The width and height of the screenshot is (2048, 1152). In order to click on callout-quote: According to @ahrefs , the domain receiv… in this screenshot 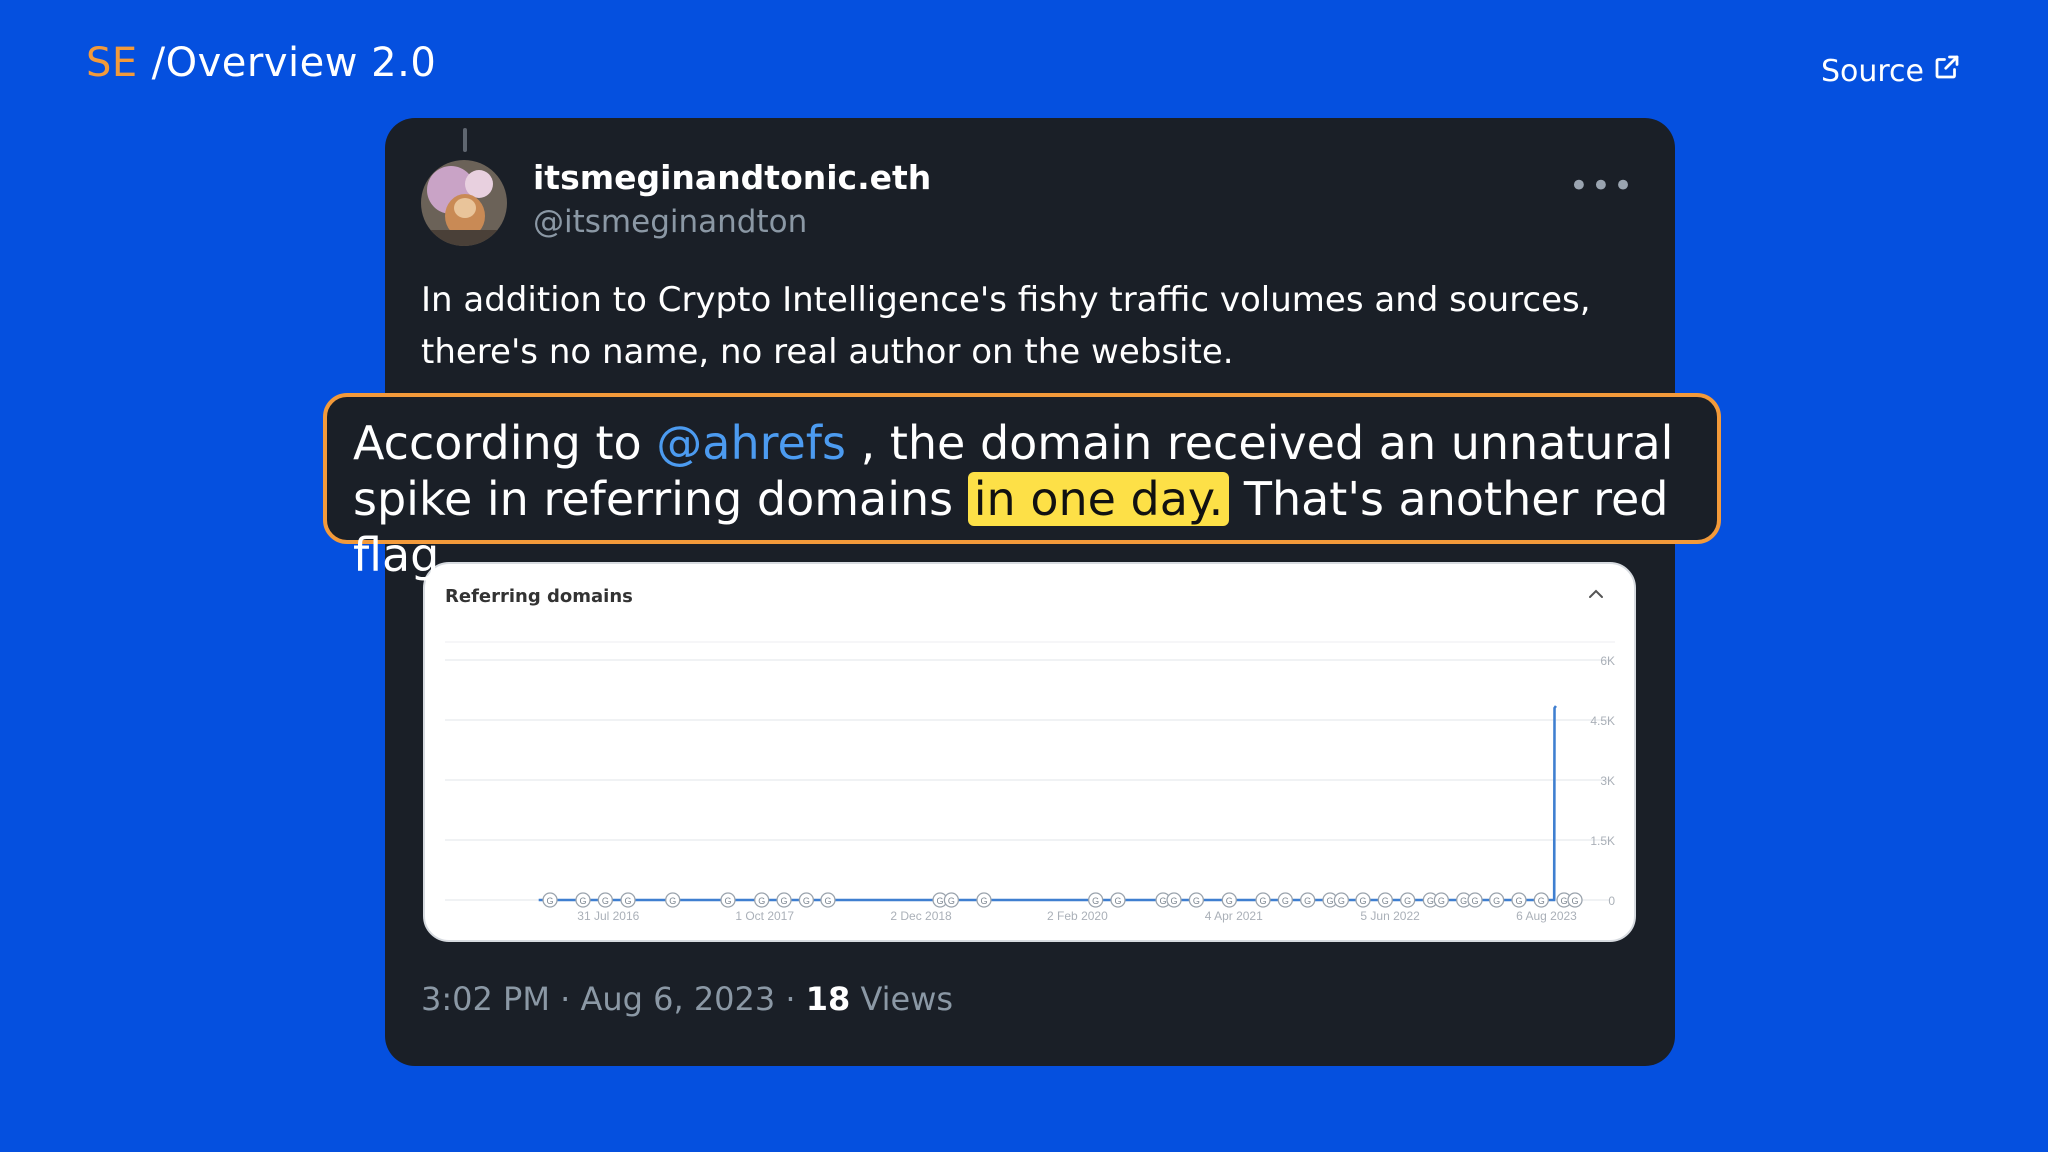, I will do `click(1022, 487)`.